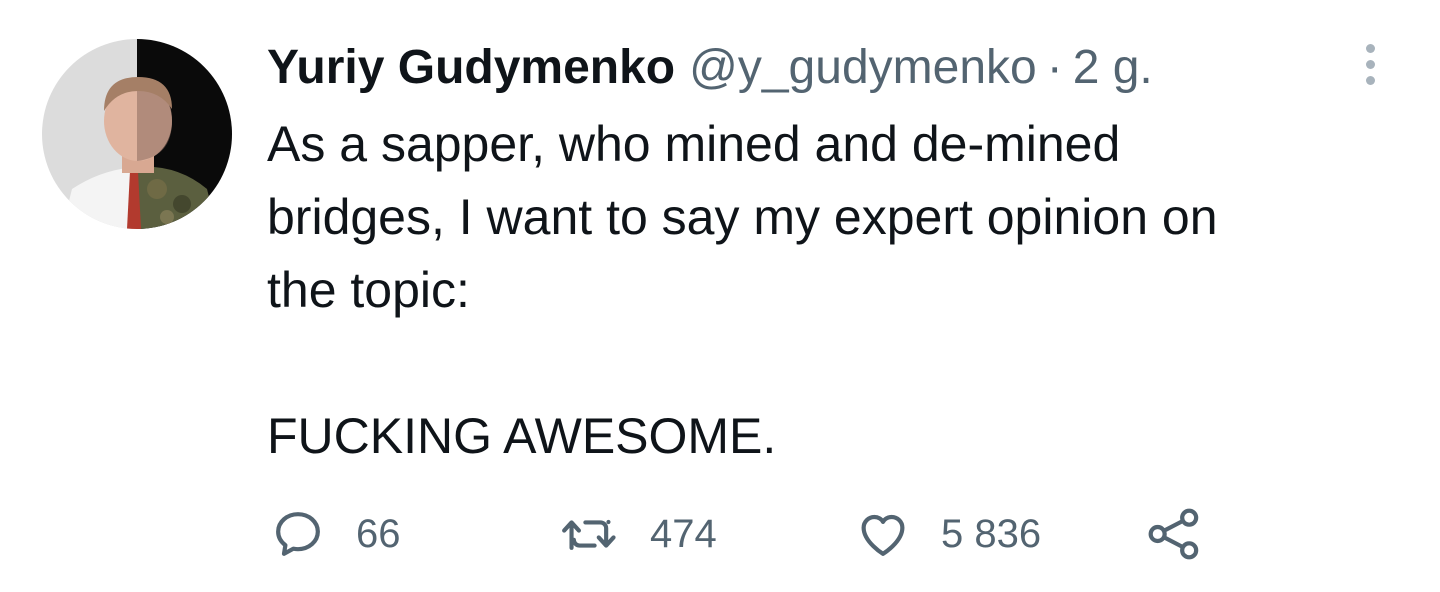 This screenshot has height=592, width=1440. I want to click on tweet-text-line: As a sapper, who mined and de-mined, so click(694, 144).